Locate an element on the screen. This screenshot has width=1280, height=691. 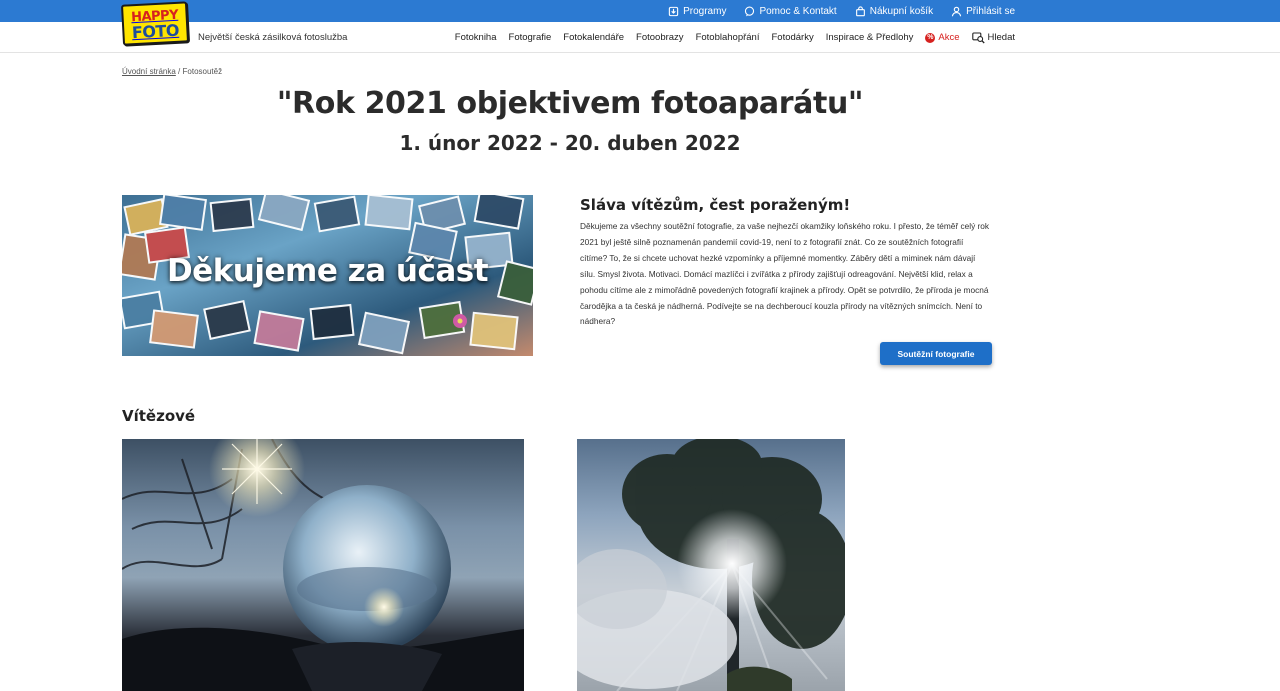
help-contact-label: Pomoc & Kontakt is located at coordinates (798, 11).